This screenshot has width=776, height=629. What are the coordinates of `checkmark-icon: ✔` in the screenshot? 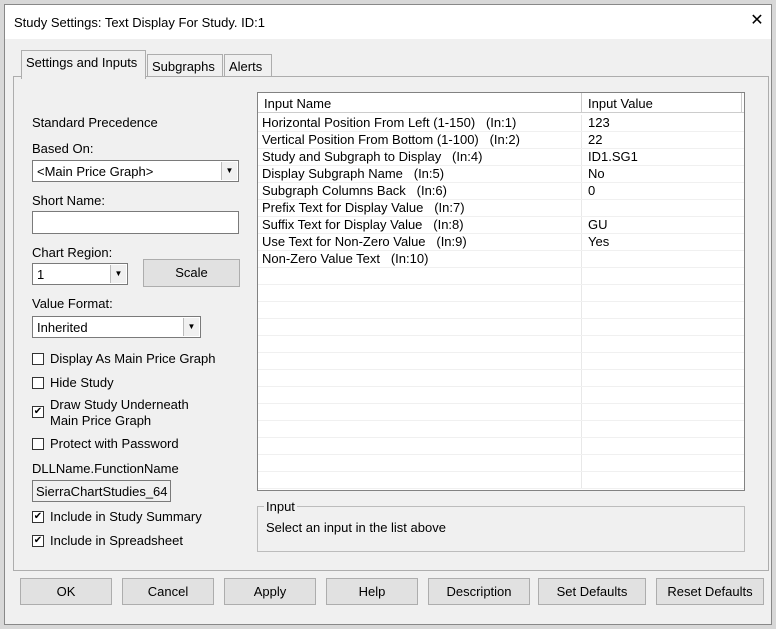 It's located at (38, 541).